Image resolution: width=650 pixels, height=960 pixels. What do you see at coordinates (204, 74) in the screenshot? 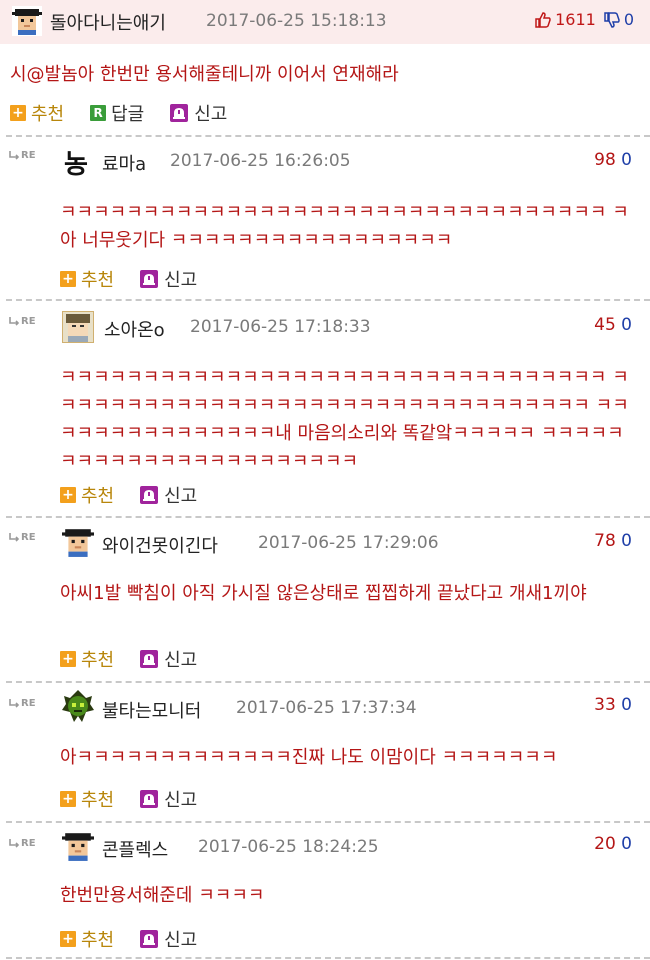
I see `post-title: 시@발놈아 한번만 용서해줄테니까 이어서 연재해라` at bounding box center [204, 74].